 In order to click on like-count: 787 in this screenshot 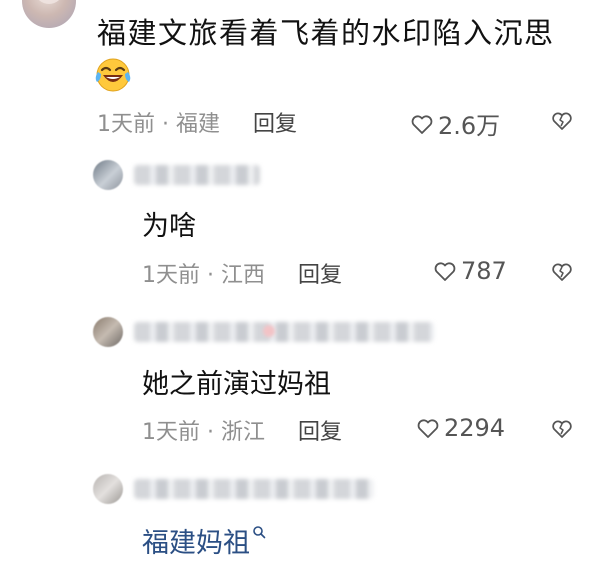, I will do `click(484, 271)`.